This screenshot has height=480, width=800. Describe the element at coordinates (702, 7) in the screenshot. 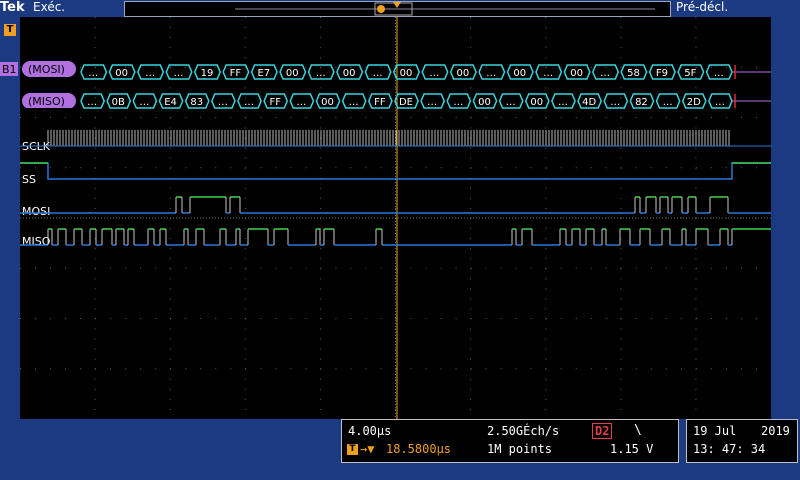

I see `trigger-mode: Pré-décl.` at that location.